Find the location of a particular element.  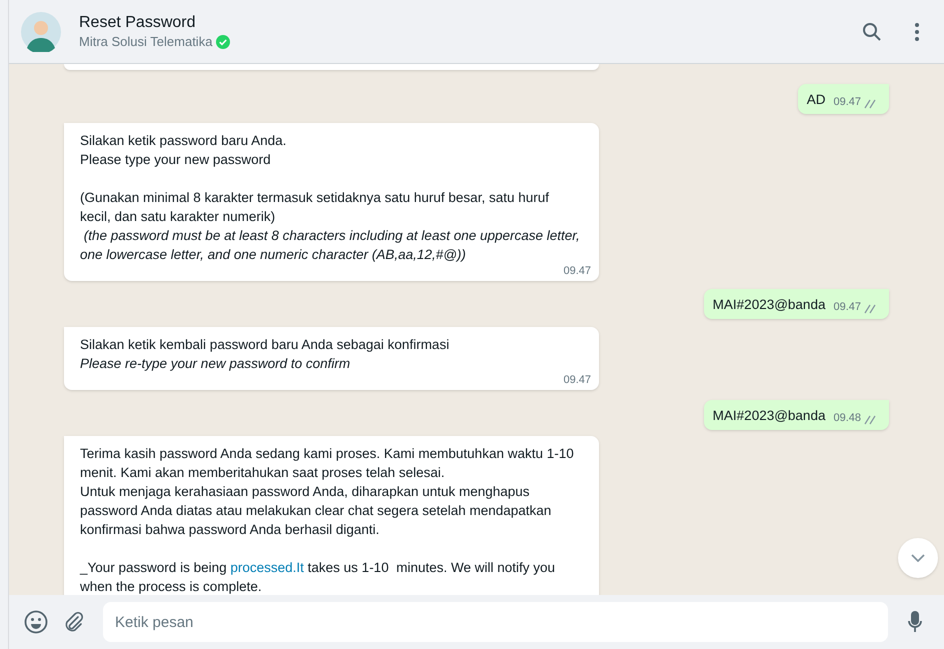

search-icon is located at coordinates (872, 32).